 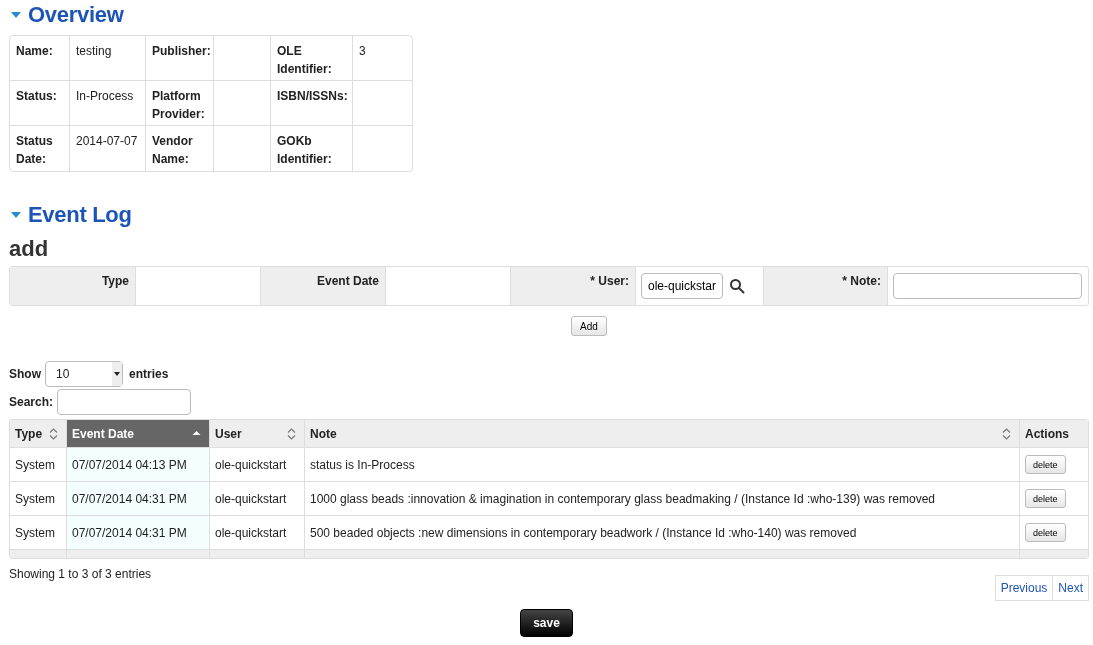 I want to click on field-label: Event Date, so click(x=347, y=281).